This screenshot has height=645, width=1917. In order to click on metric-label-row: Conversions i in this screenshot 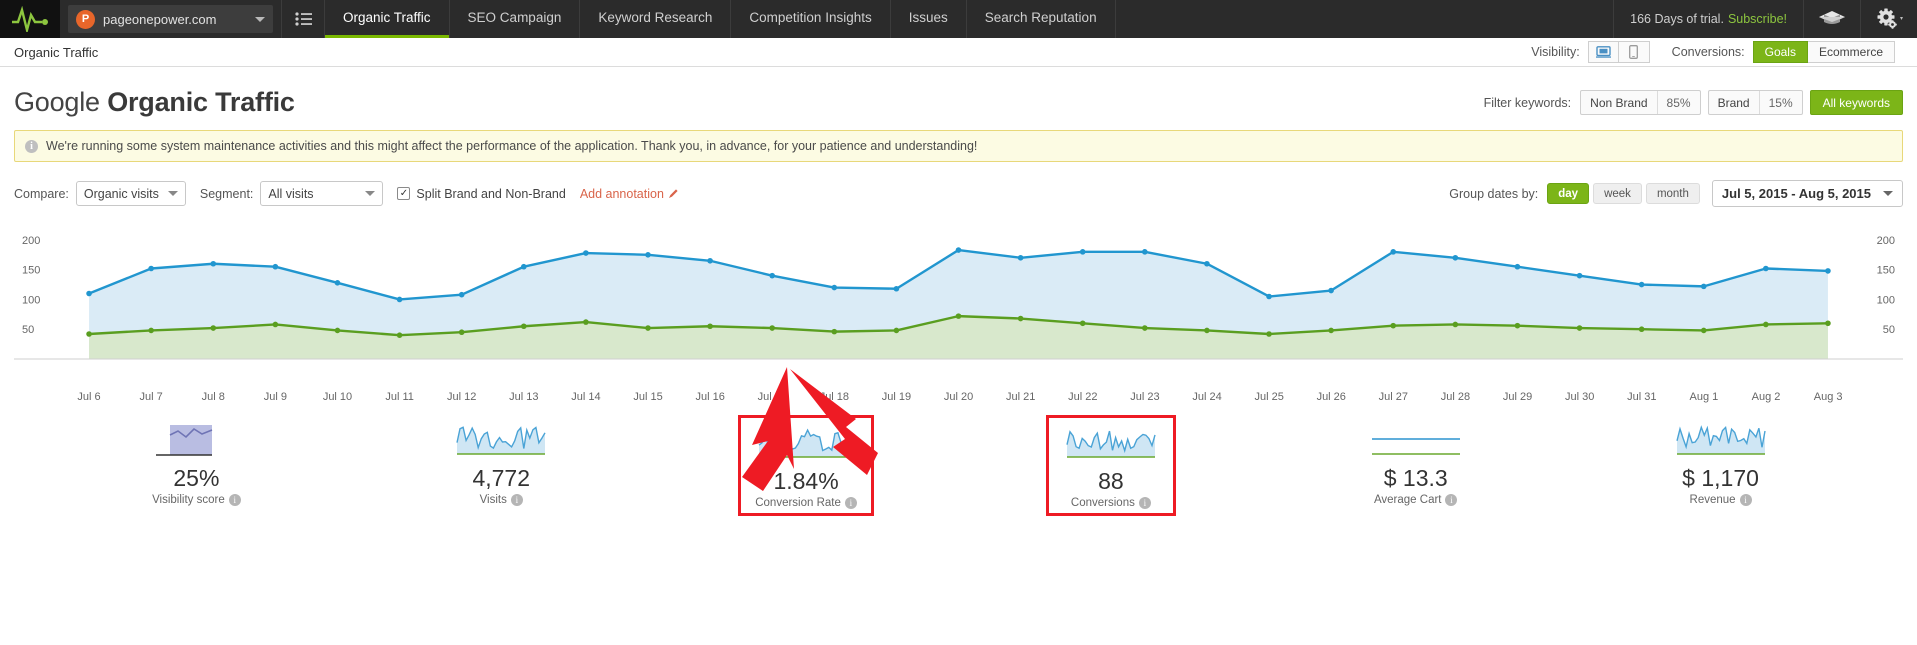, I will do `click(1111, 503)`.